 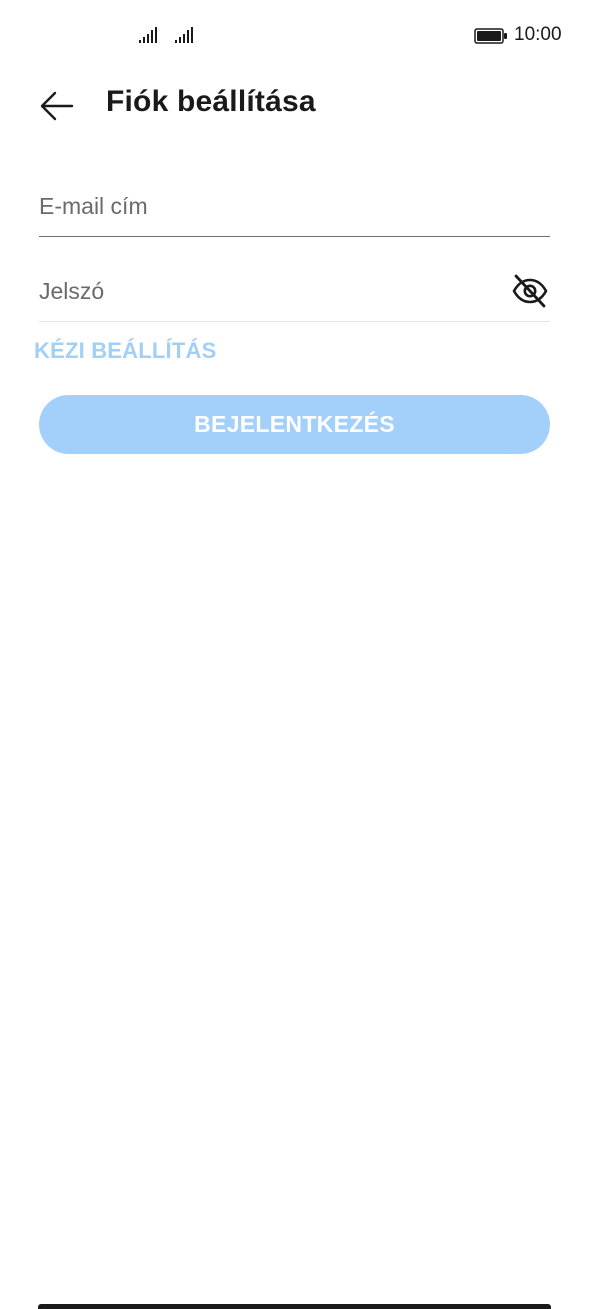 I want to click on password-field-container, so click(x=294, y=291).